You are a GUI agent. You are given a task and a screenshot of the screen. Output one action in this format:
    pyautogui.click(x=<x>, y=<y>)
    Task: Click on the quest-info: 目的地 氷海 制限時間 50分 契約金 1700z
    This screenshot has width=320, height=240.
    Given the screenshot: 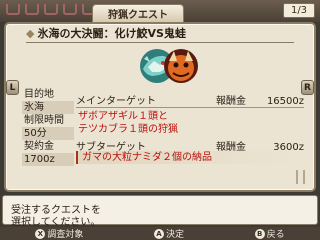 What is the action you would take?
    pyautogui.click(x=48, y=127)
    